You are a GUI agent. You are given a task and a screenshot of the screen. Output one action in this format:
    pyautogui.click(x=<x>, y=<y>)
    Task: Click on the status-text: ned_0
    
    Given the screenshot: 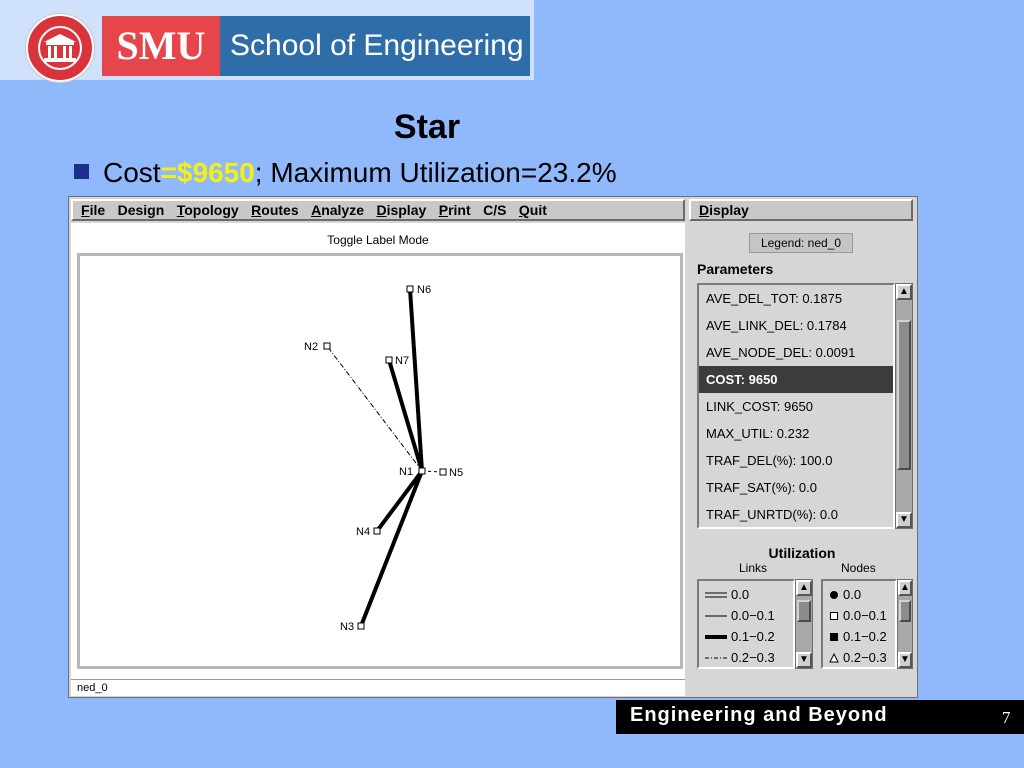 What is the action you would take?
    pyautogui.click(x=92, y=688)
    